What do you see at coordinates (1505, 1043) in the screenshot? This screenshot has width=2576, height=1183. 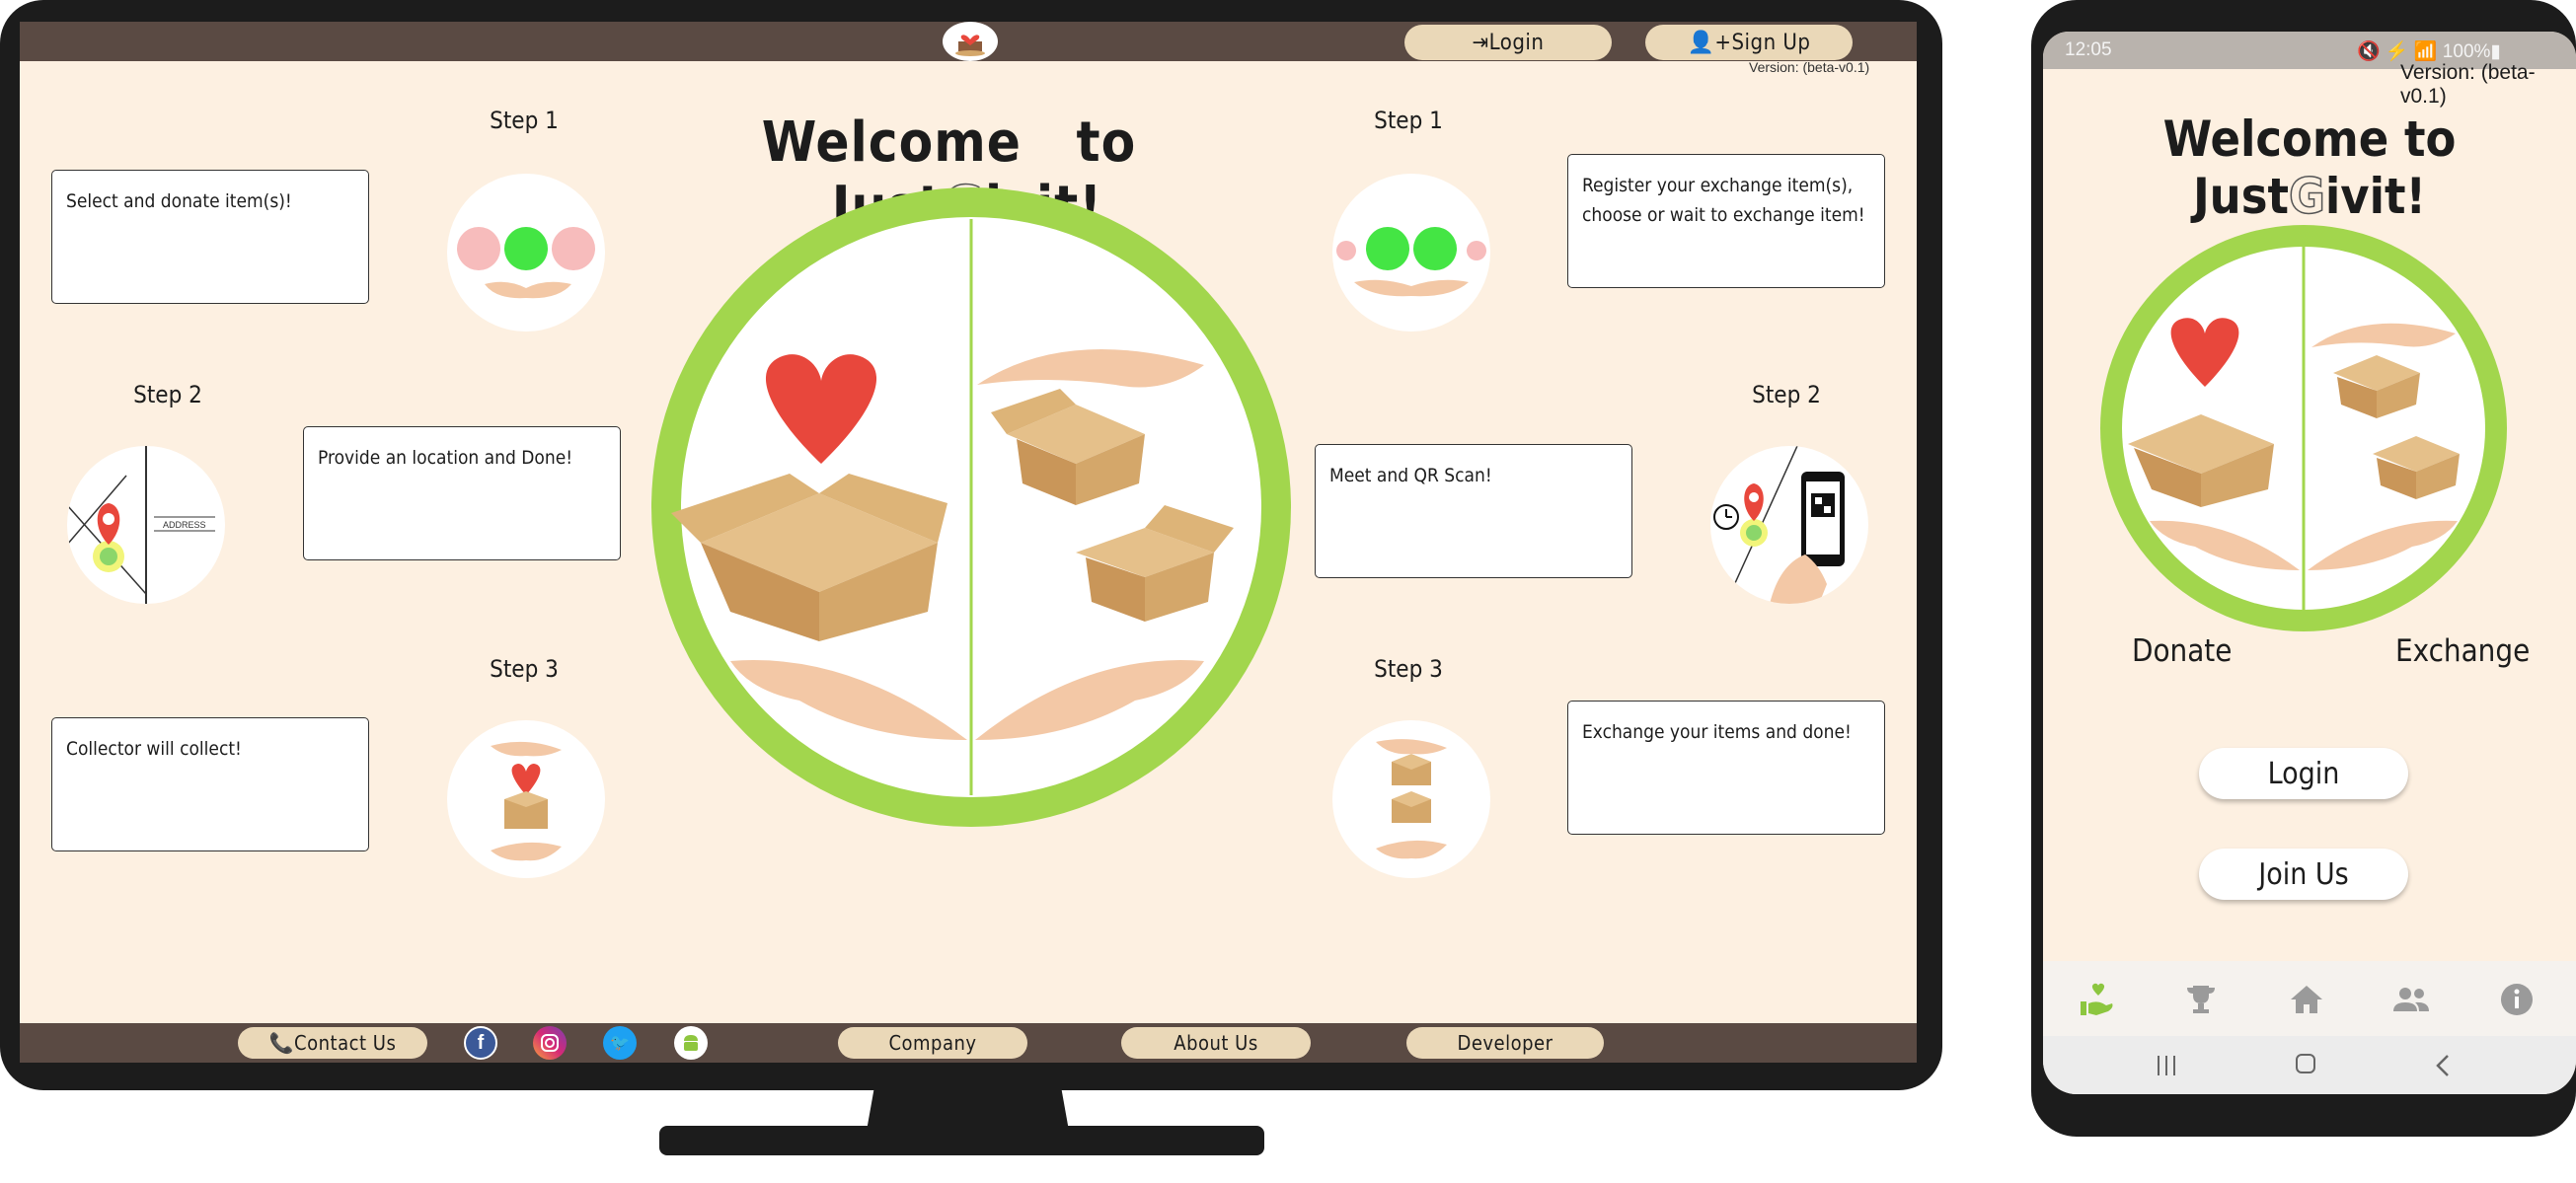 I see `developer-button: Developer` at bounding box center [1505, 1043].